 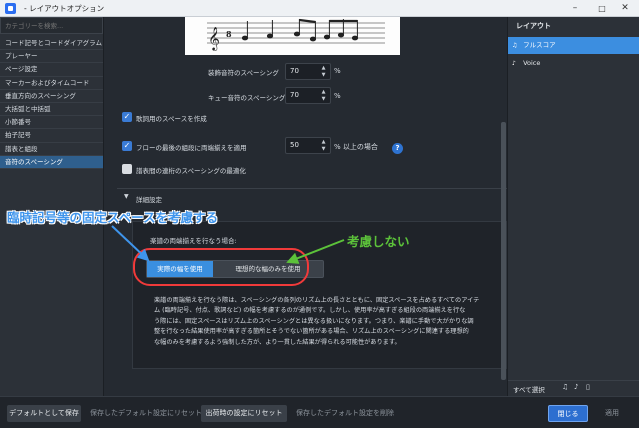 I want to click on annotation-consider-fixed-space: 臨時記号等の固定スペースを考慮する, so click(x=113, y=217).